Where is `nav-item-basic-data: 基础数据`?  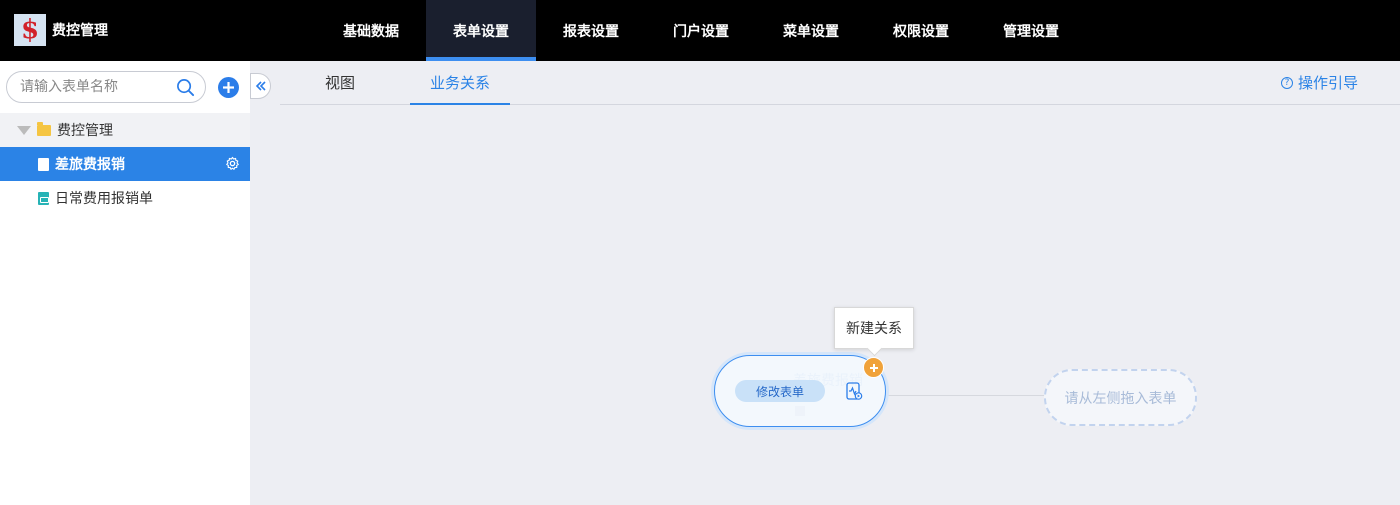 nav-item-basic-data: 基础数据 is located at coordinates (371, 30).